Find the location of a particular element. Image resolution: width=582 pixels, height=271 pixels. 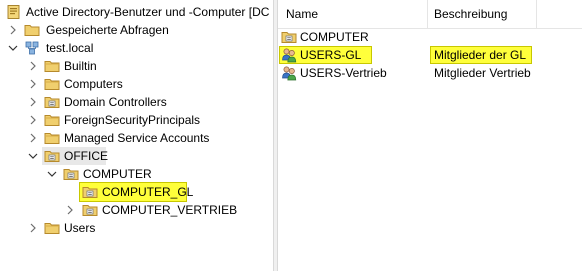

tree-item-label: Domain Controllers is located at coordinates (115, 102).